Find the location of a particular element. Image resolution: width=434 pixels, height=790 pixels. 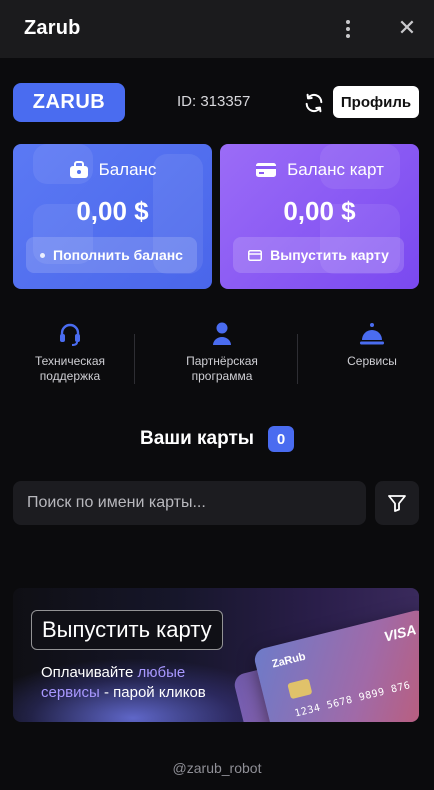

card-search-input is located at coordinates (189, 503).